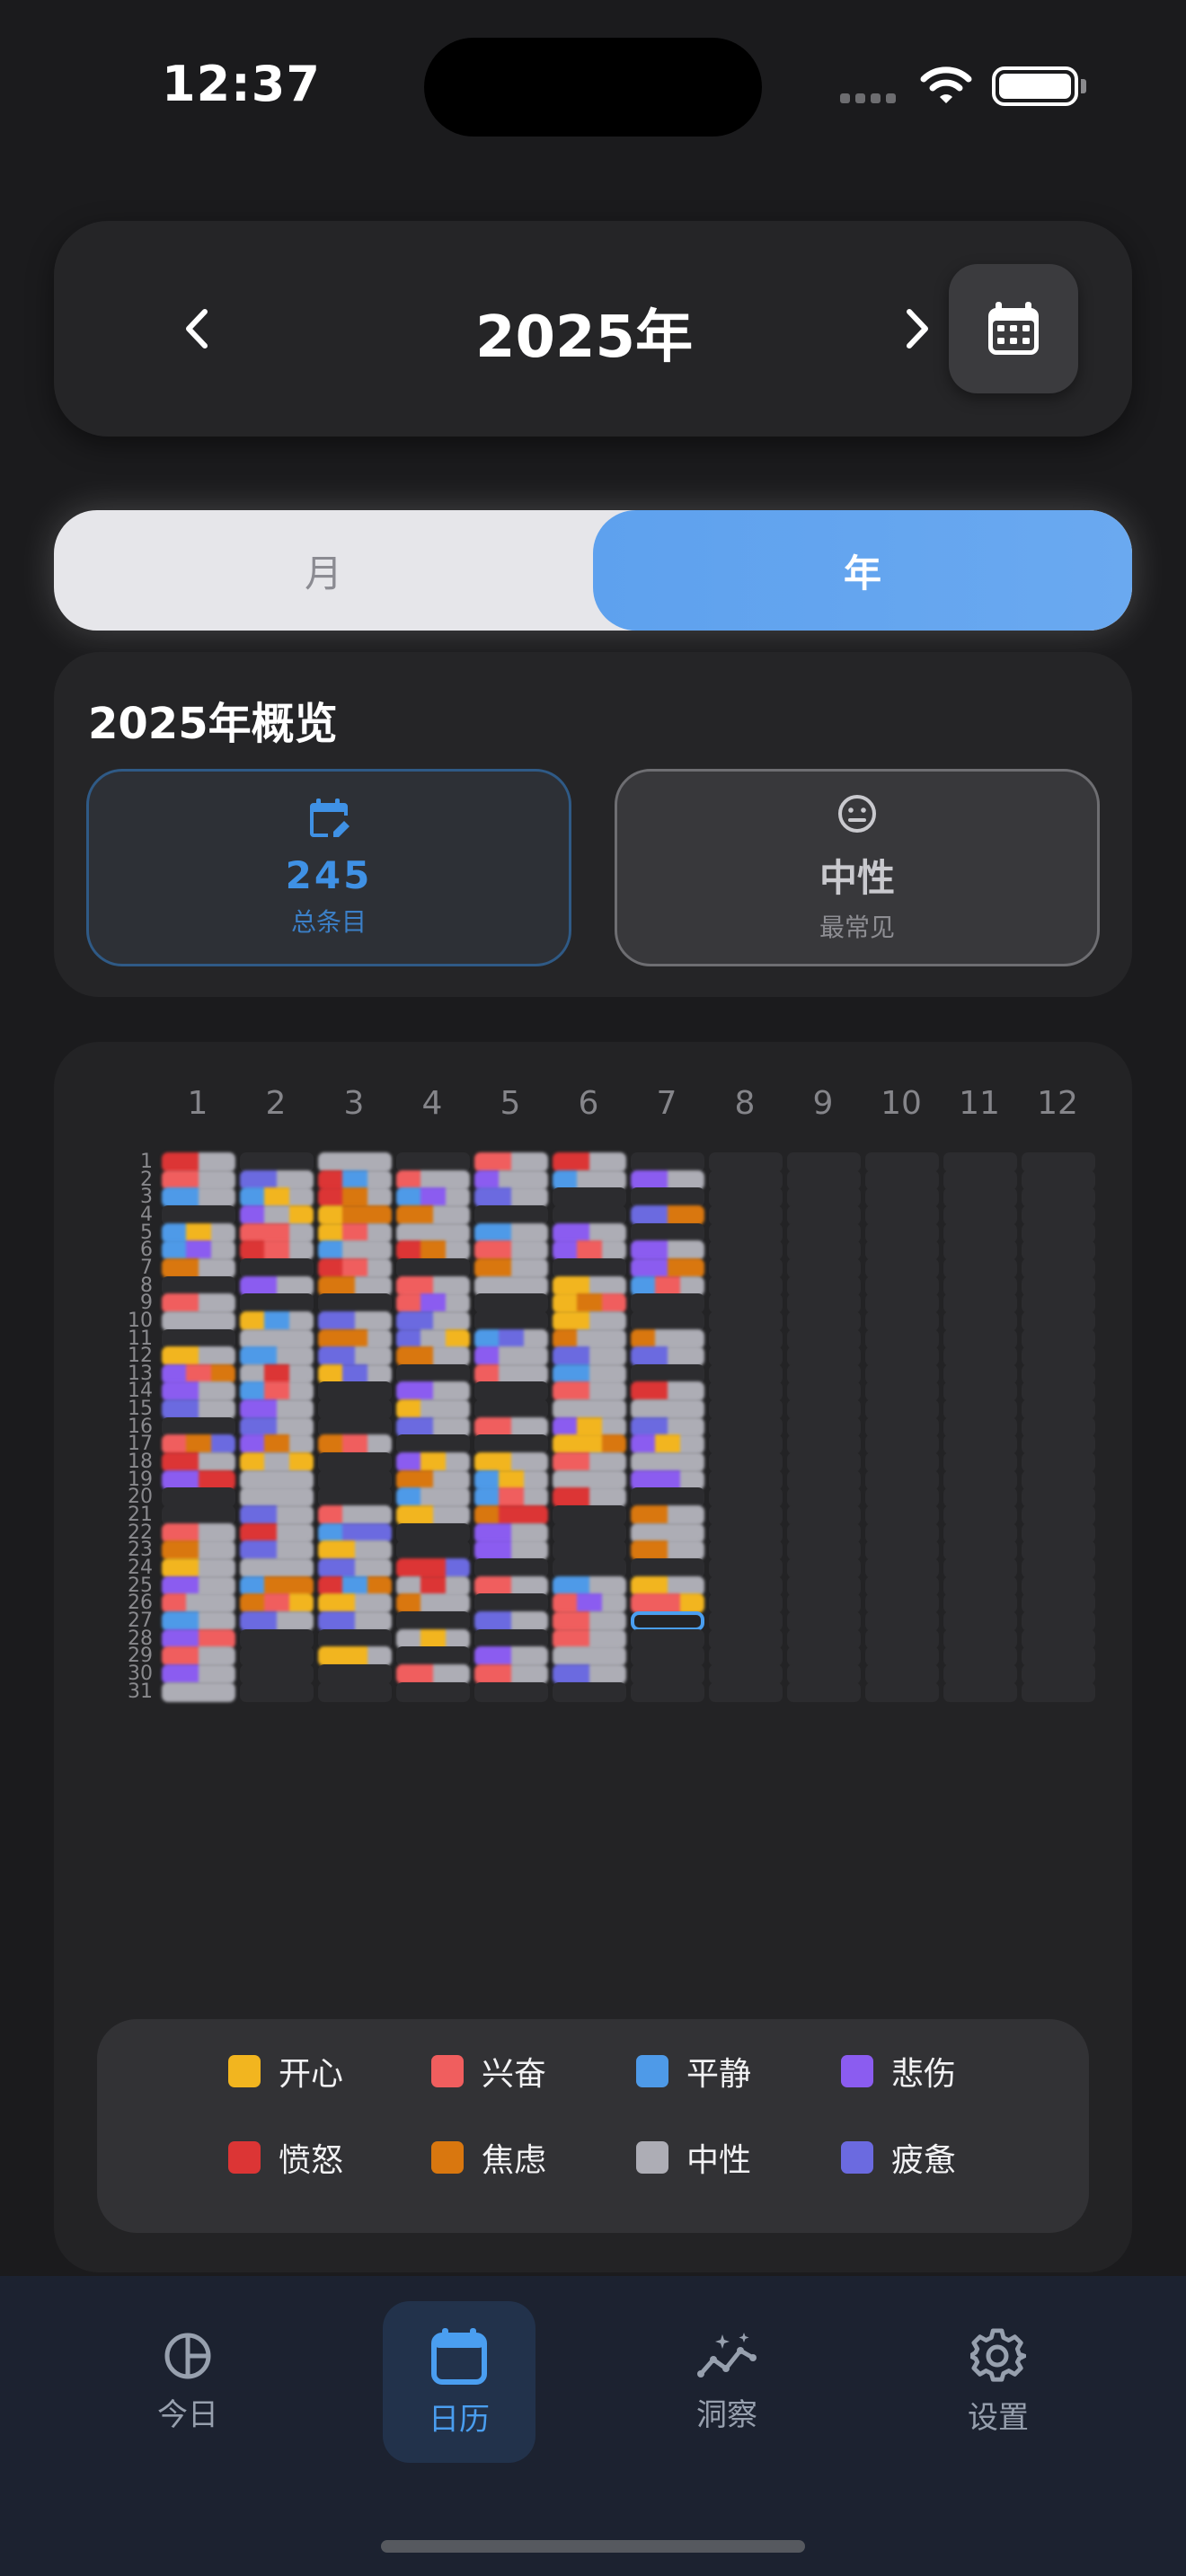  Describe the element at coordinates (323, 570) in the screenshot. I see `tab-month-view: 月` at that location.